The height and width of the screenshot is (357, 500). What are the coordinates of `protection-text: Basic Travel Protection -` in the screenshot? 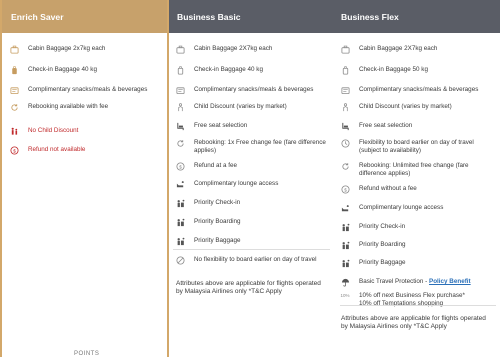 It's located at (394, 281).